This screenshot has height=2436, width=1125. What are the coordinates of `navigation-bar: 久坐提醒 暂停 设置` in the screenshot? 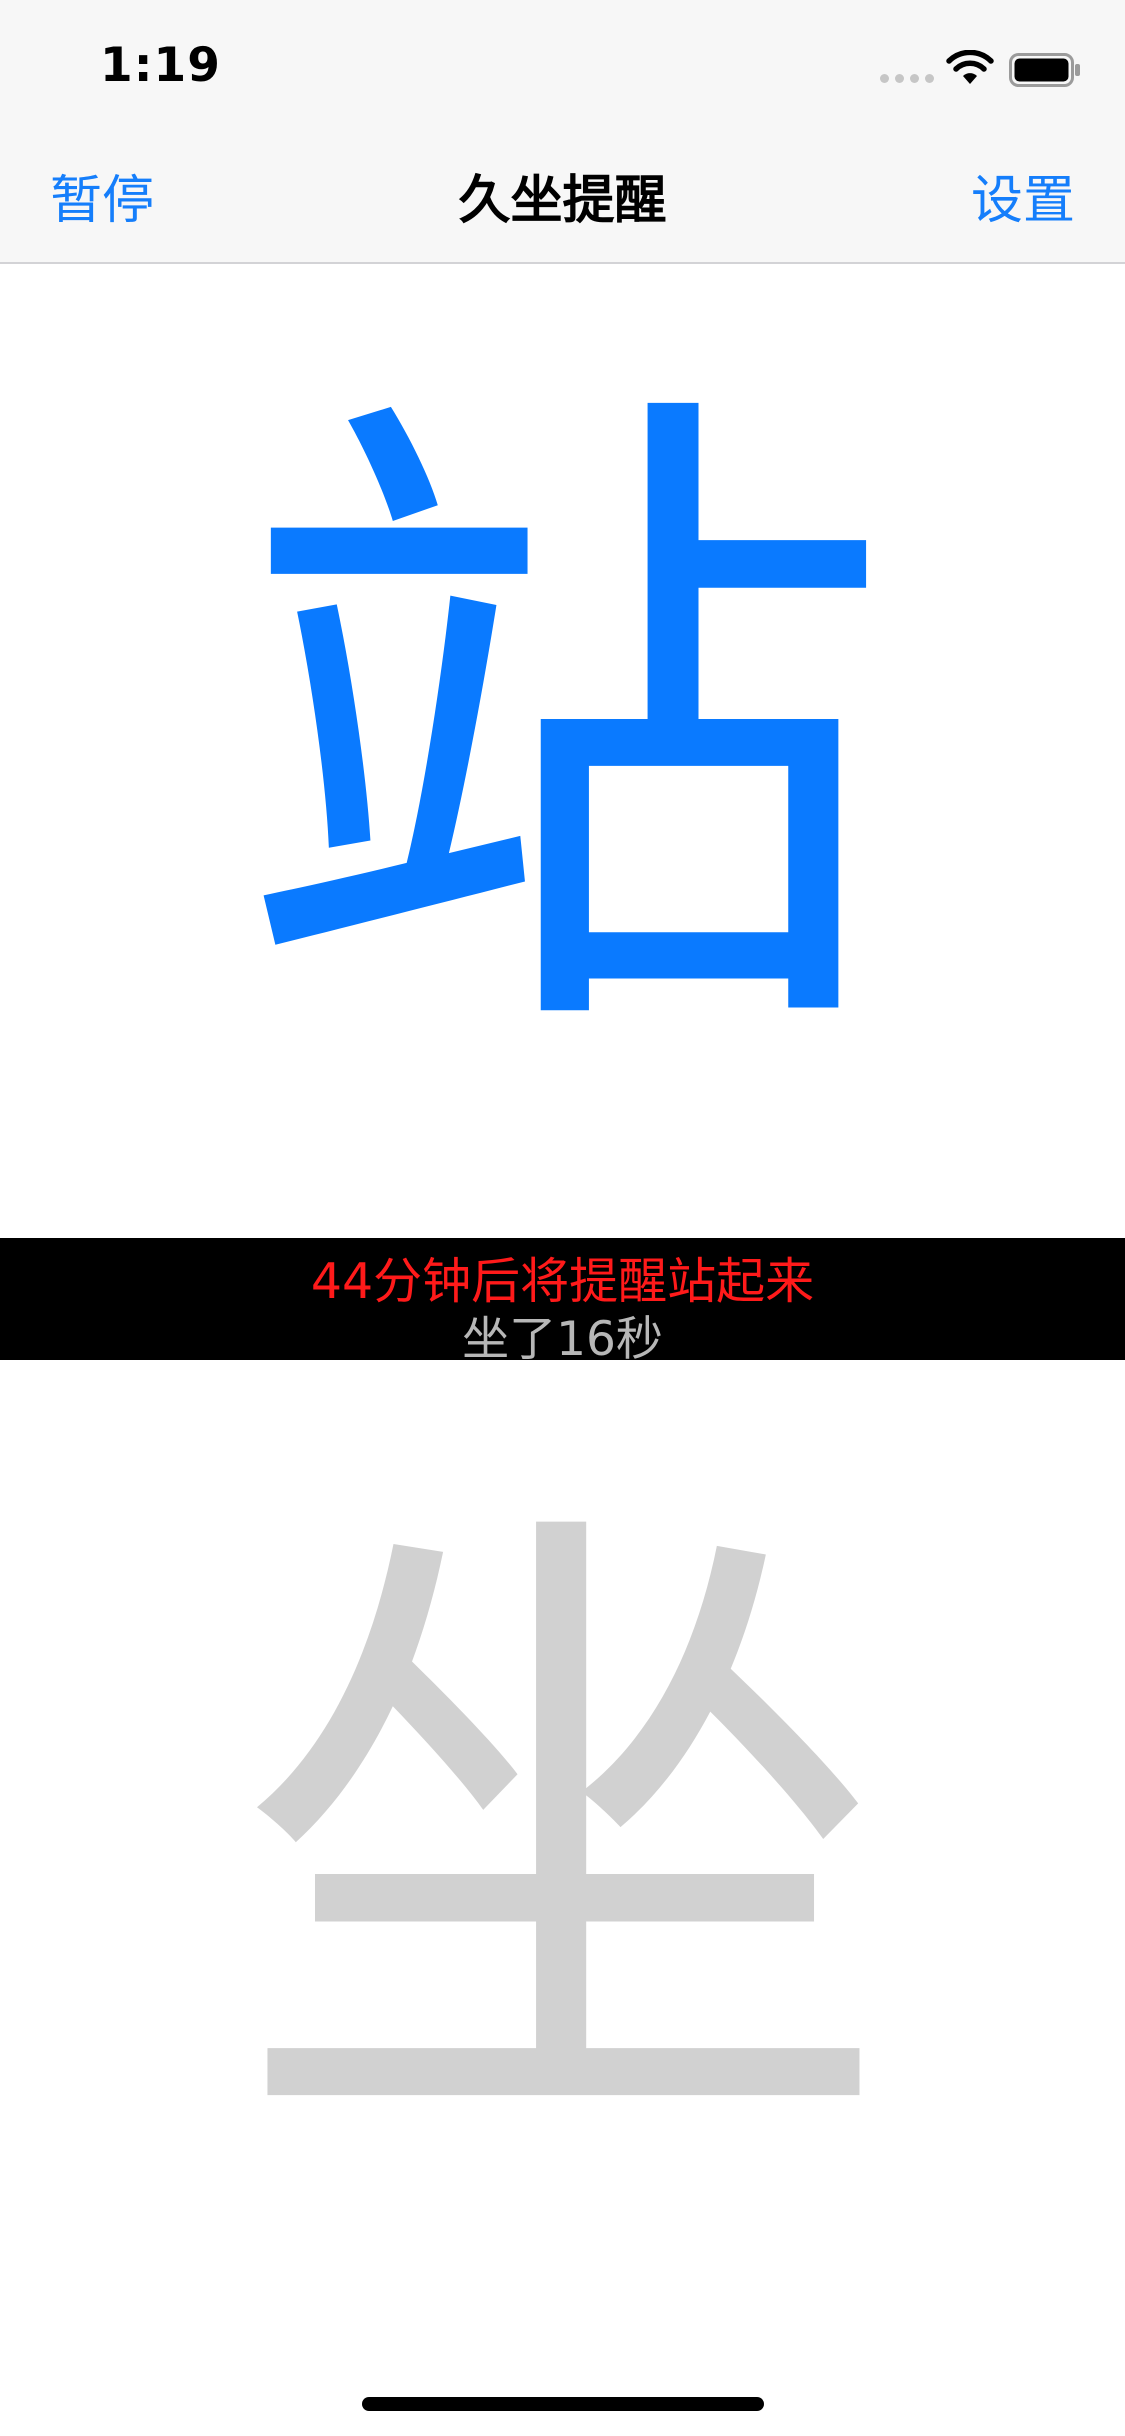 It's located at (562, 198).